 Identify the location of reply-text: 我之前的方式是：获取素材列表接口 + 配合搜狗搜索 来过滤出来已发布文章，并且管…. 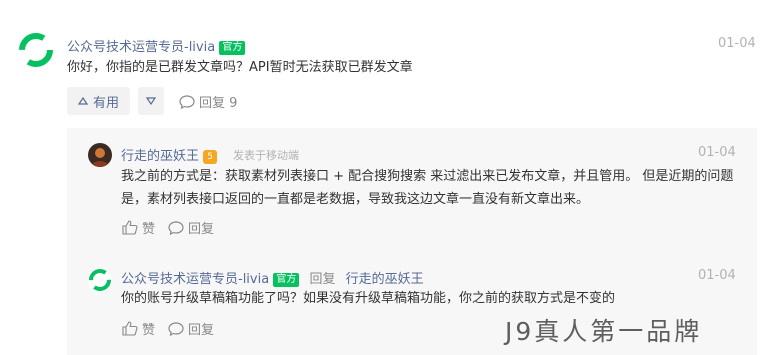
(427, 188).